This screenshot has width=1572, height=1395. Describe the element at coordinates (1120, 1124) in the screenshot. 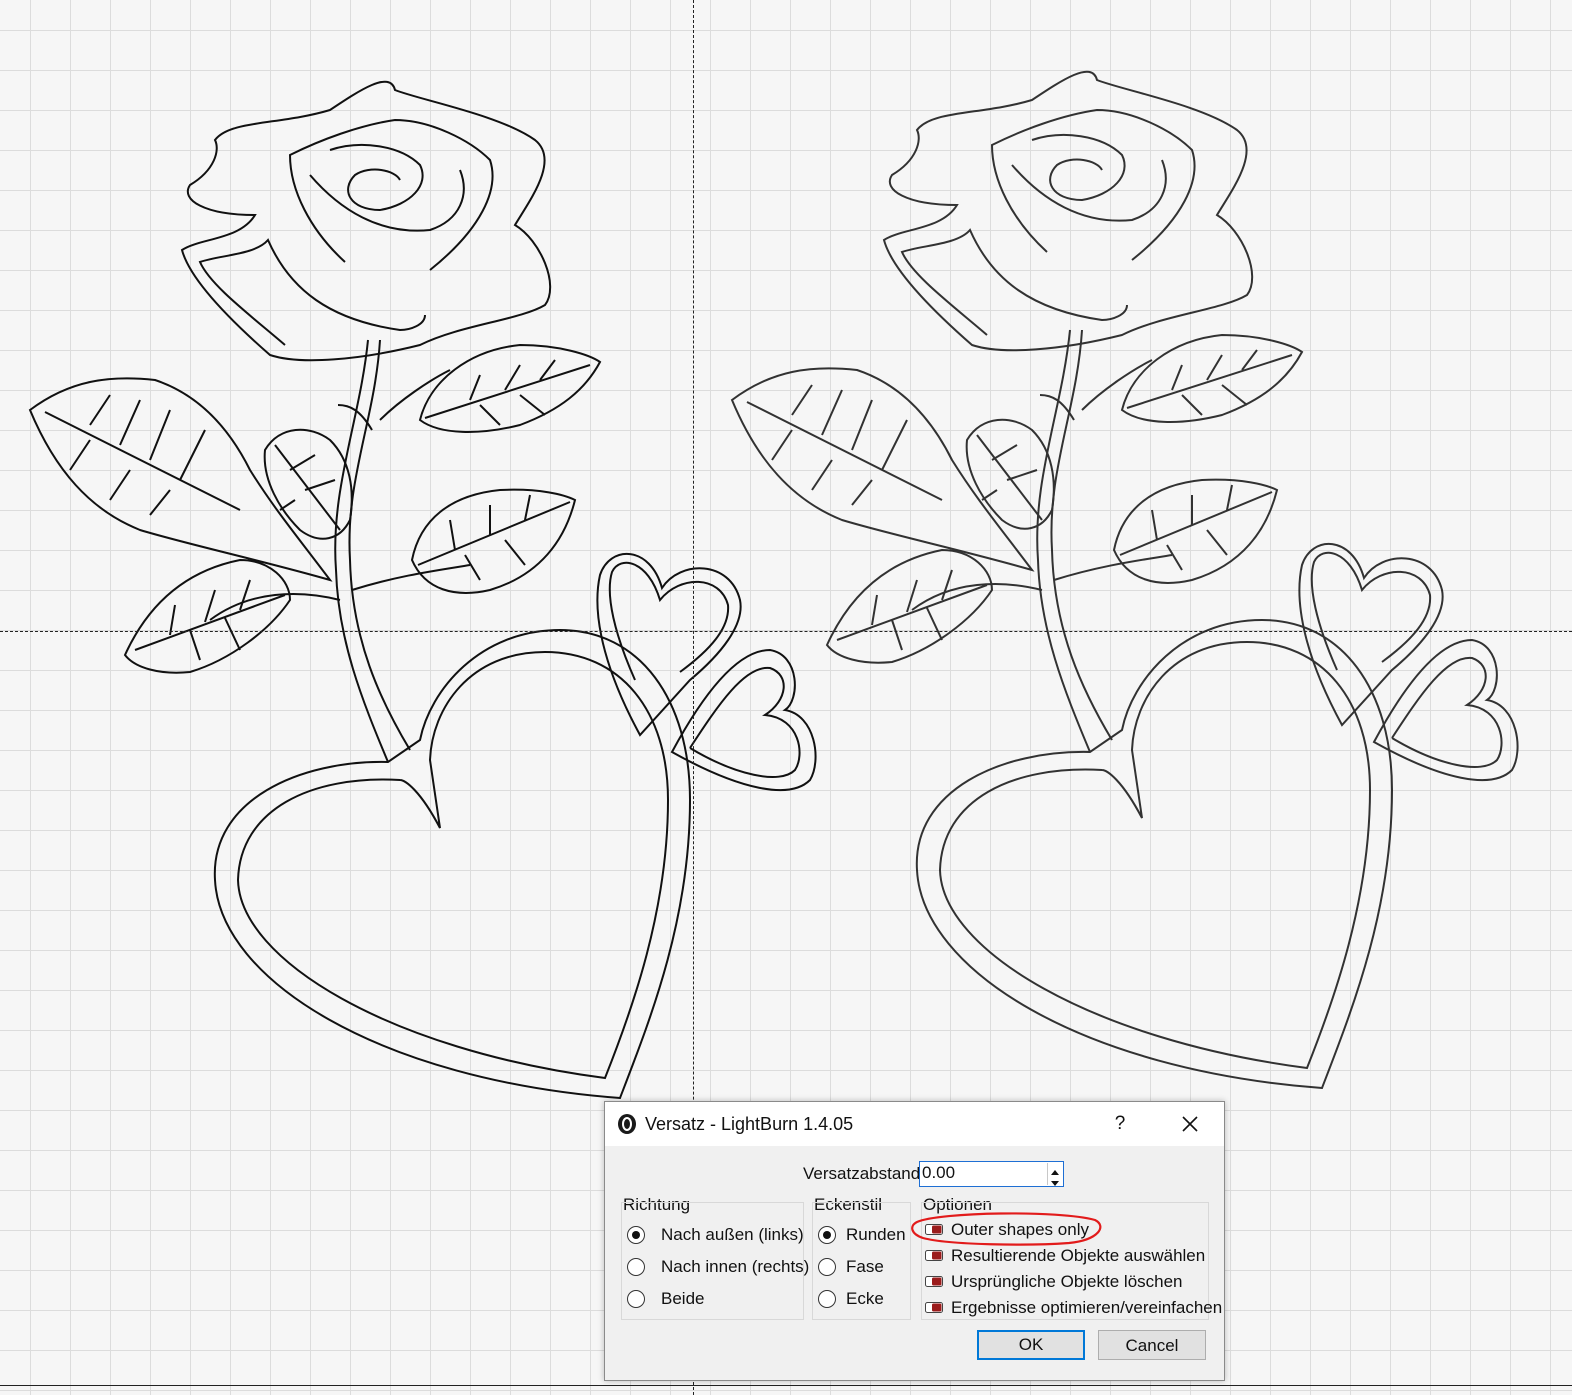

I see `help-button: ?` at that location.